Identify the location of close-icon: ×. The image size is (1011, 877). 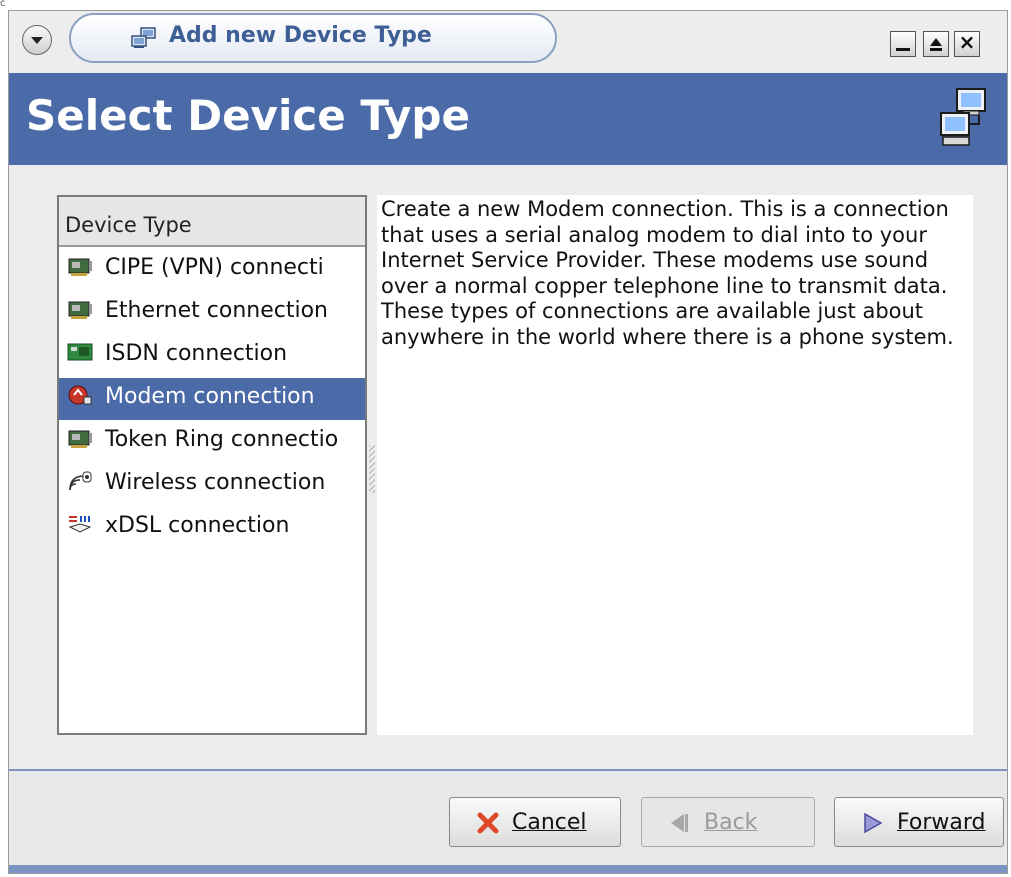
(967, 42).